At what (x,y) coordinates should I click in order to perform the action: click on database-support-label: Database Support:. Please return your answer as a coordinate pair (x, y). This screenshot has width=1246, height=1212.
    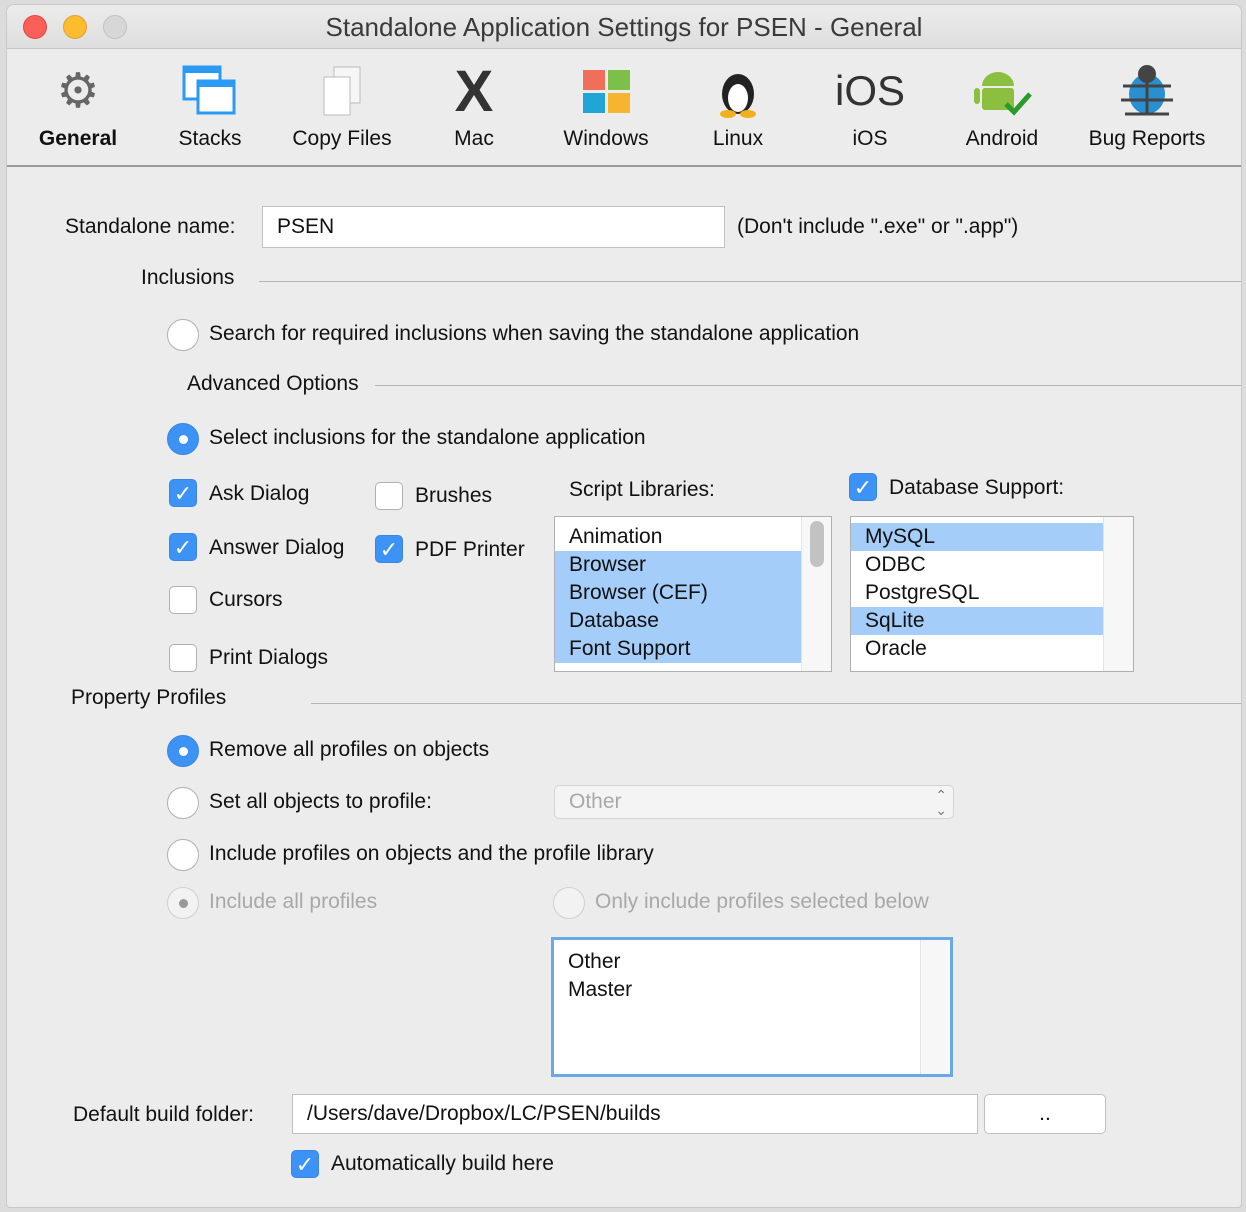
    Looking at the image, I should click on (977, 487).